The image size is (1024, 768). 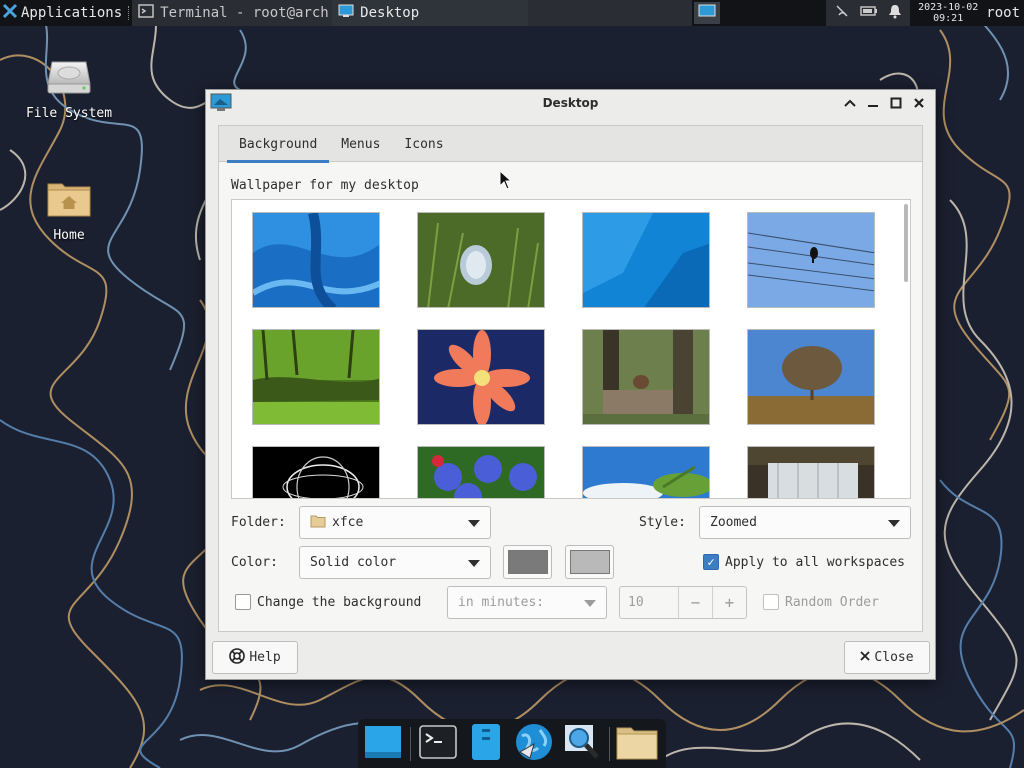 I want to click on dock, so click(x=512, y=743).